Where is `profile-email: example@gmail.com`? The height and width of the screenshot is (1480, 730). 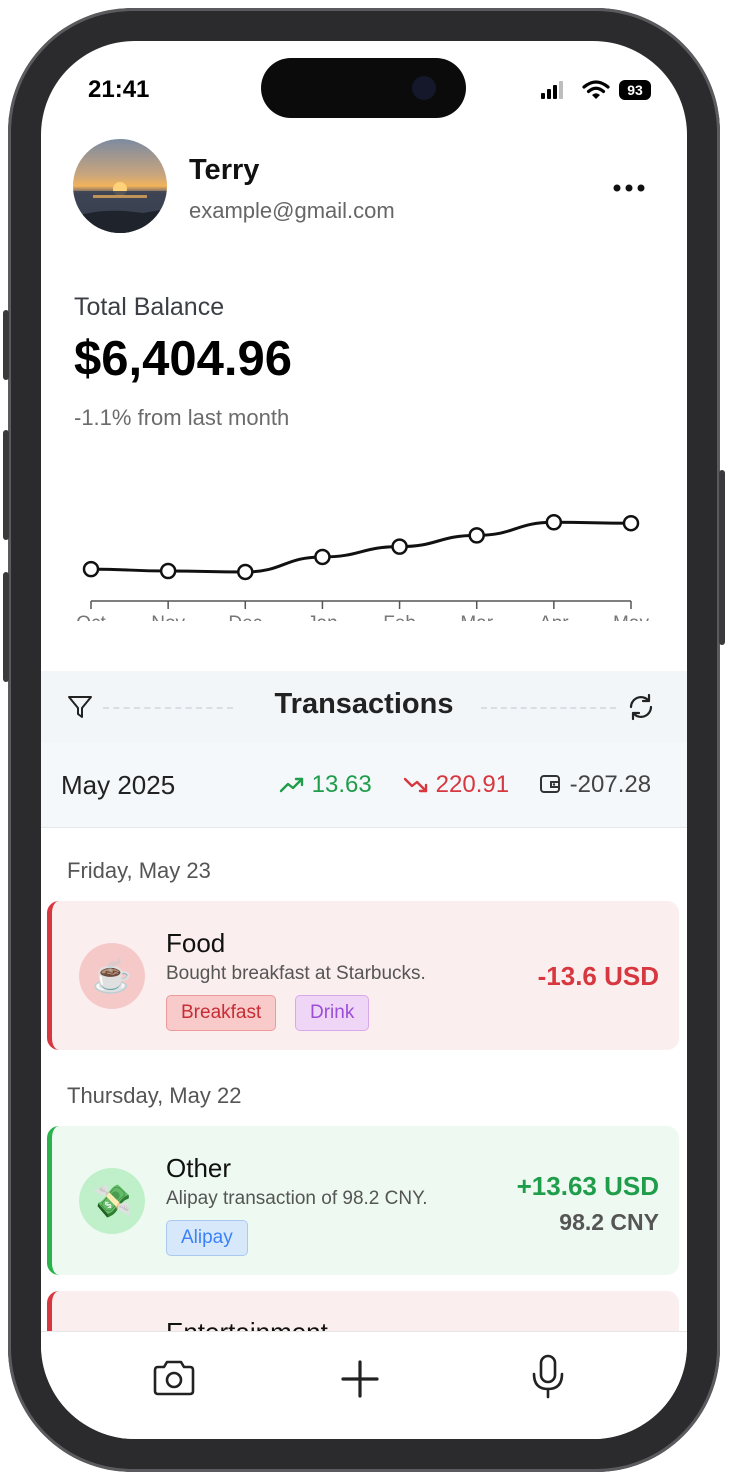
profile-email: example@gmail.com is located at coordinates (292, 210).